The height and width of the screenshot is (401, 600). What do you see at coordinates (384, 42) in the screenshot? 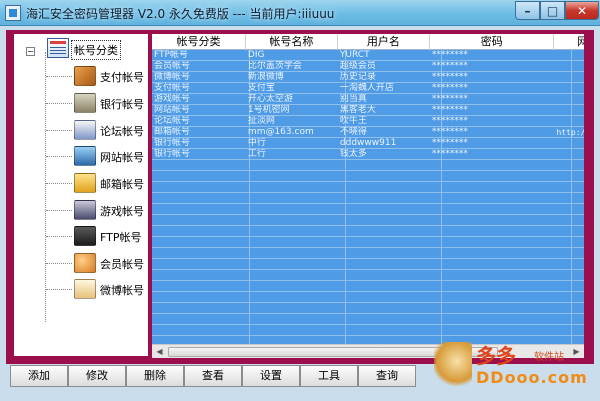
I see `column-header-username: 用户名` at bounding box center [384, 42].